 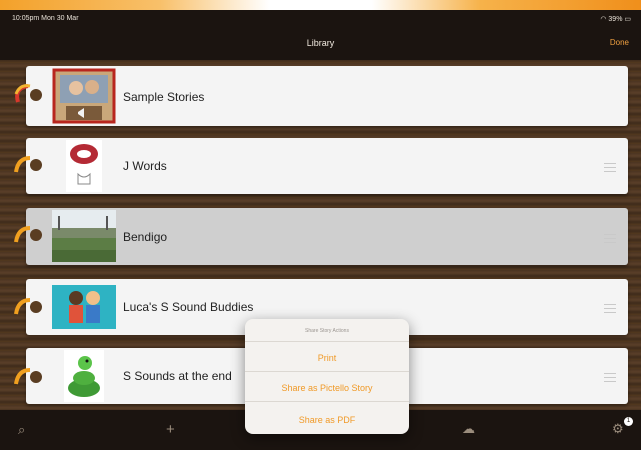 What do you see at coordinates (45, 18) in the screenshot?
I see `status-time: 10:05pm Mon 30 Mar` at bounding box center [45, 18].